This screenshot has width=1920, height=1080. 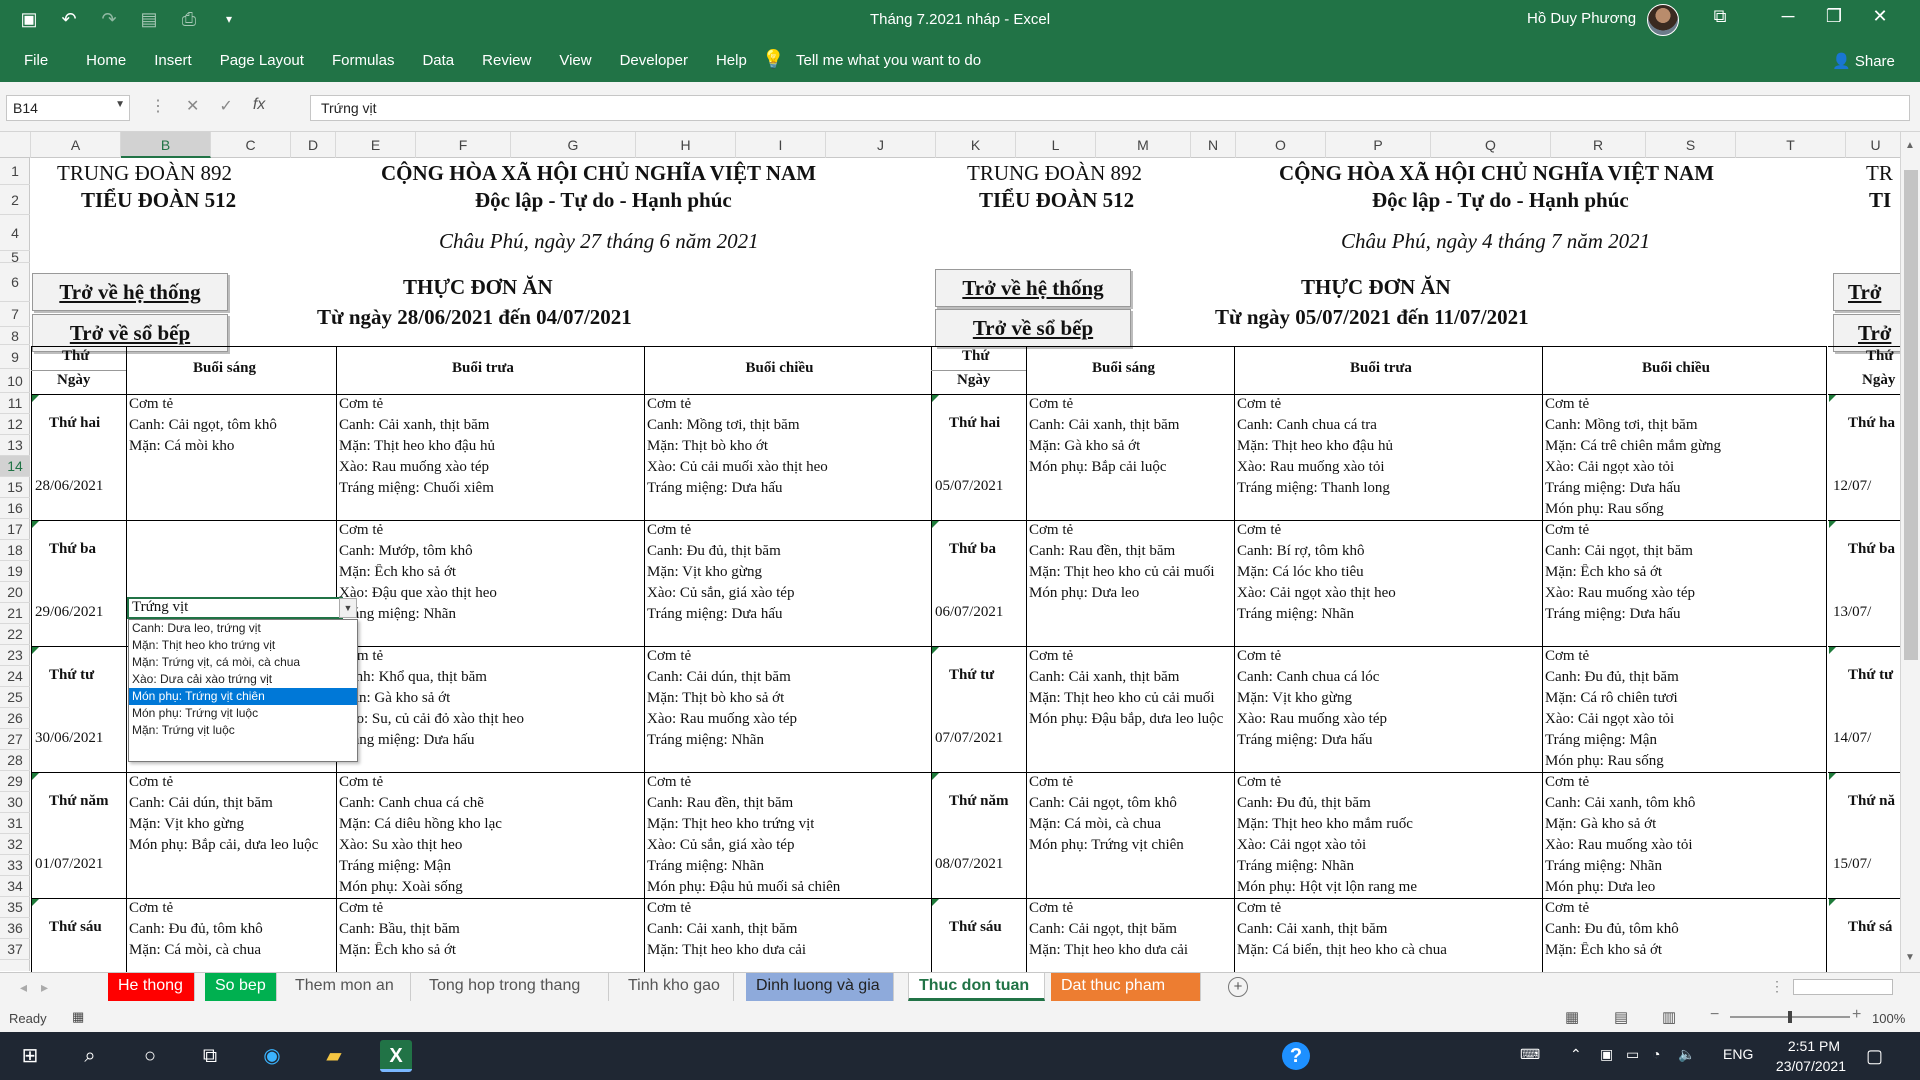 I want to click on back-to-system-button-1: Trở về hệ thống, so click(x=130, y=292).